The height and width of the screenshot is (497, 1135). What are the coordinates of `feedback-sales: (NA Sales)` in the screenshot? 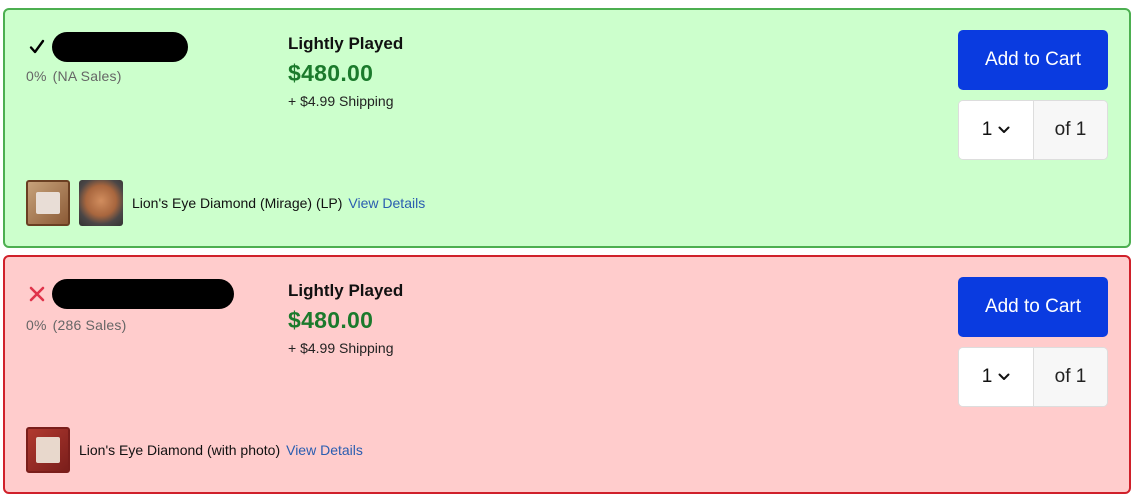 It's located at (87, 76).